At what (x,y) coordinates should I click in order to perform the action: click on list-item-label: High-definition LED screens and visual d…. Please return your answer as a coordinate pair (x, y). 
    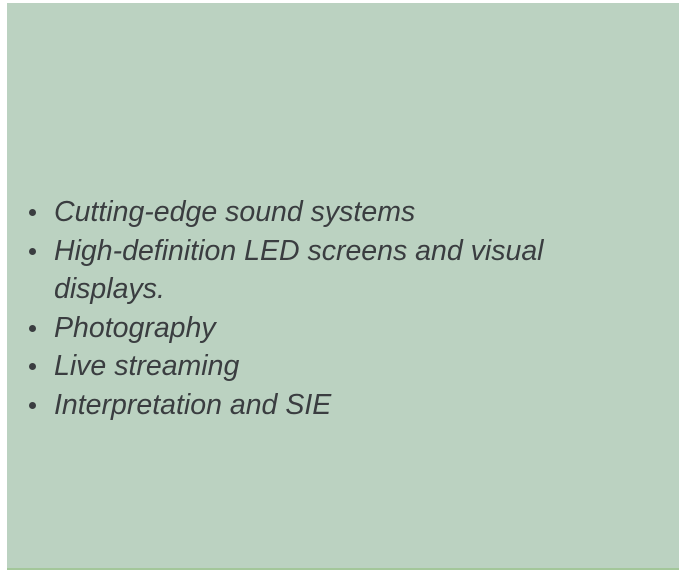
    Looking at the image, I should click on (299, 270).